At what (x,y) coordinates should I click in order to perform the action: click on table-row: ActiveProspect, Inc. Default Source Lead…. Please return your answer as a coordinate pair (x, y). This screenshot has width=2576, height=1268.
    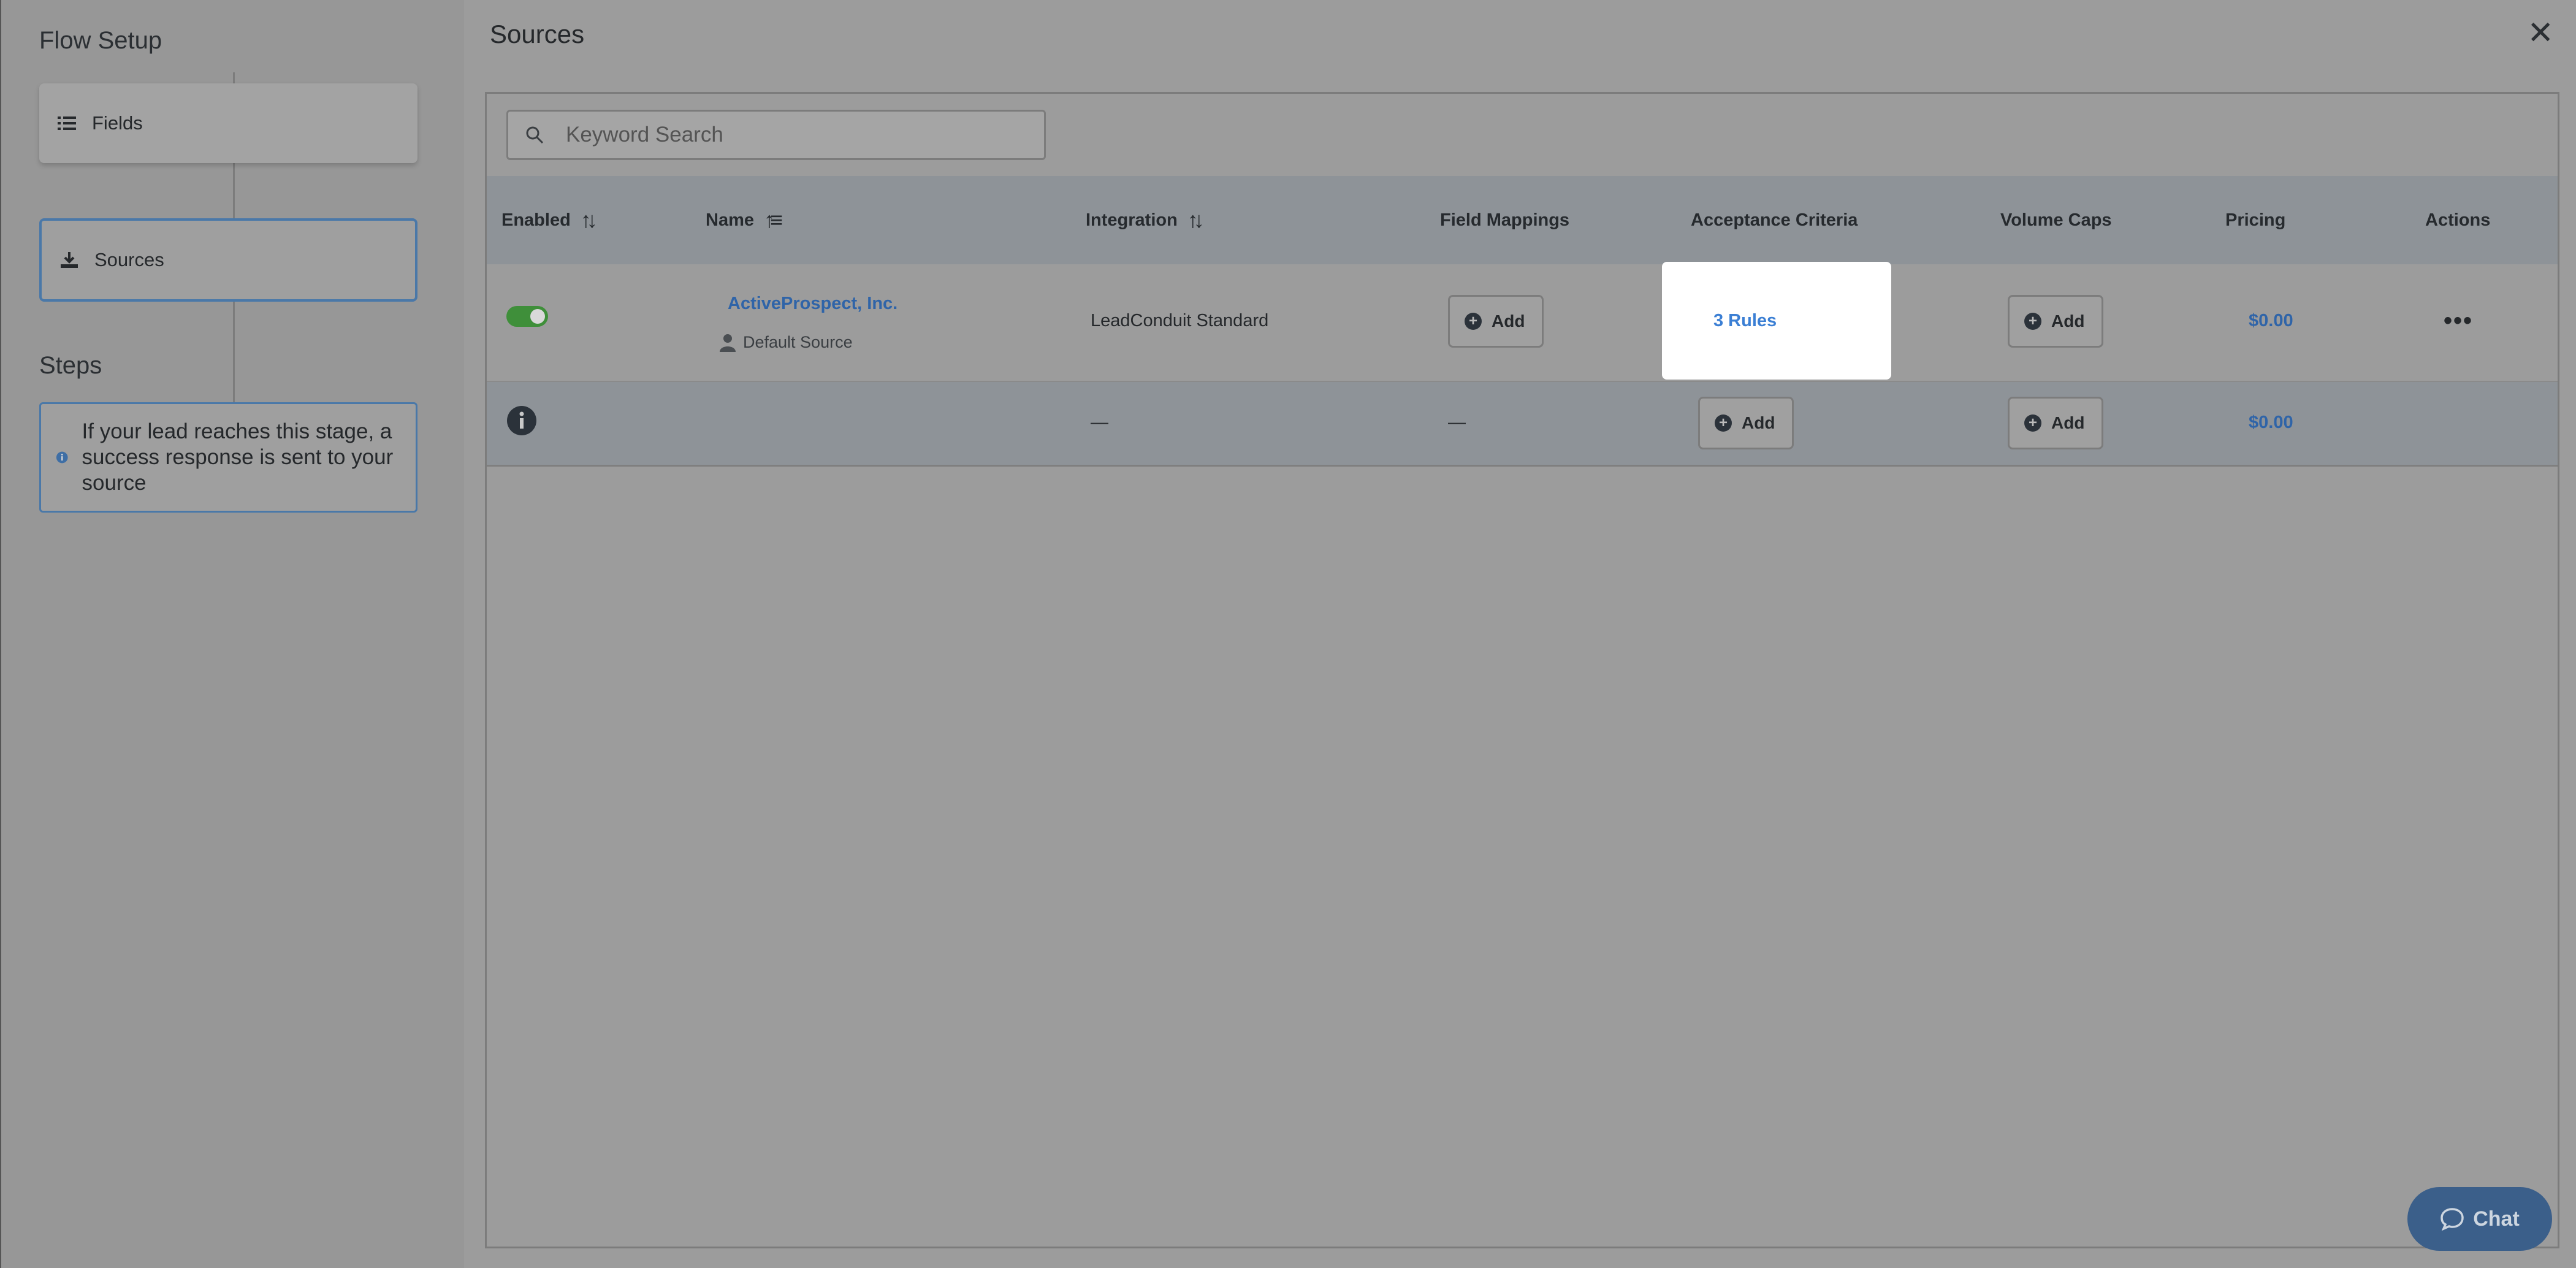
    Looking at the image, I should click on (1522, 322).